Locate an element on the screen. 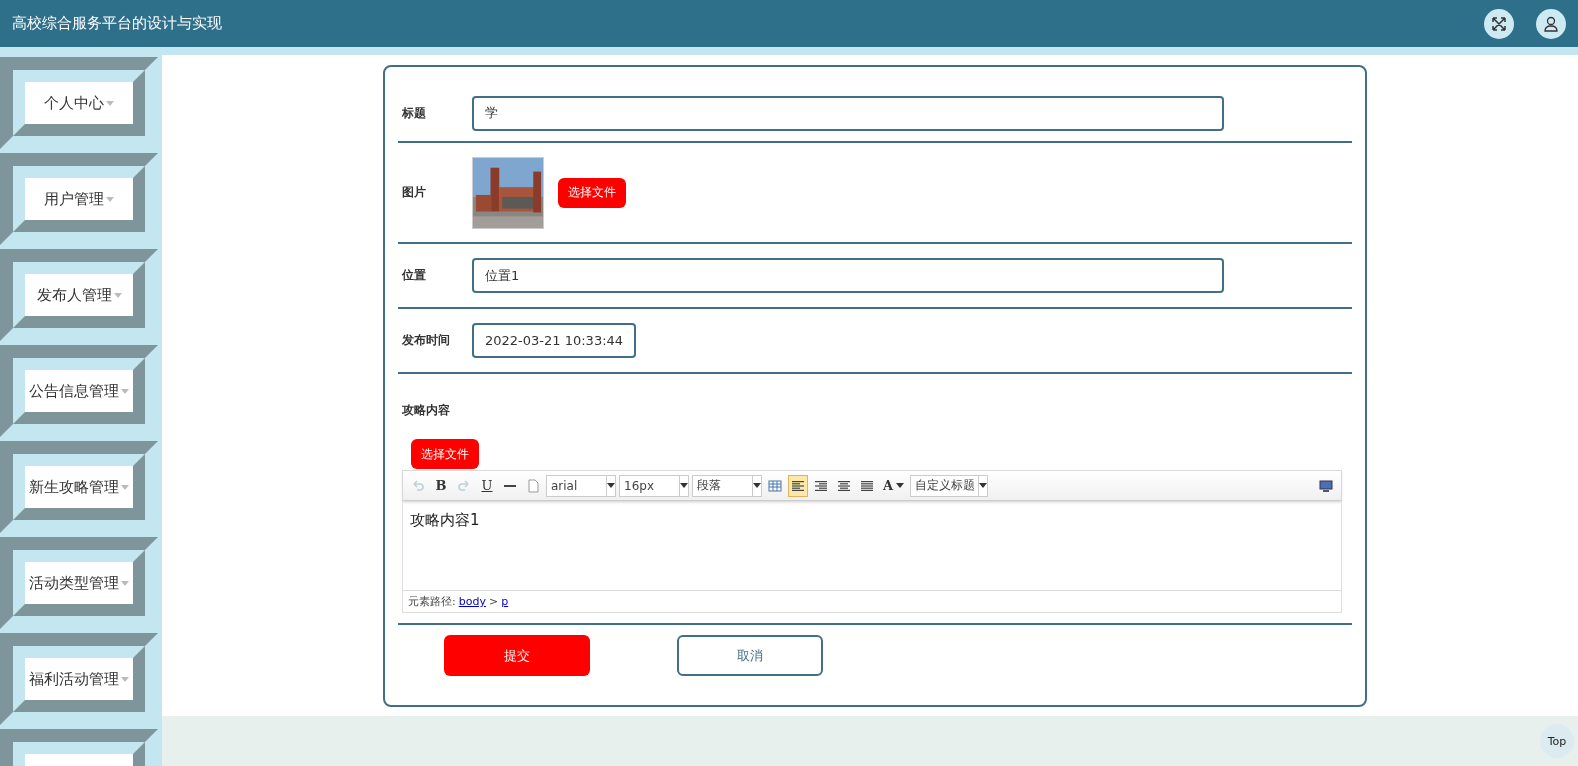  path-link: p is located at coordinates (505, 601).